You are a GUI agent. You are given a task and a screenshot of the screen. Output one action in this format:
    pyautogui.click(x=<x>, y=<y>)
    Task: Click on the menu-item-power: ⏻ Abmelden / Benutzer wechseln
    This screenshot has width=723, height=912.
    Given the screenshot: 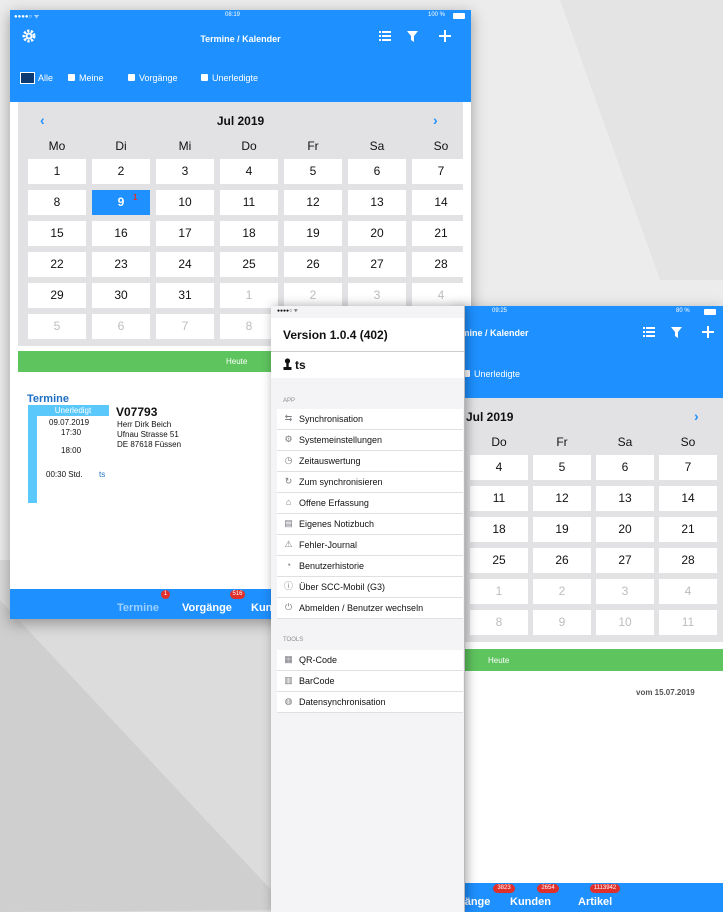 What is the action you would take?
    pyautogui.click(x=370, y=608)
    